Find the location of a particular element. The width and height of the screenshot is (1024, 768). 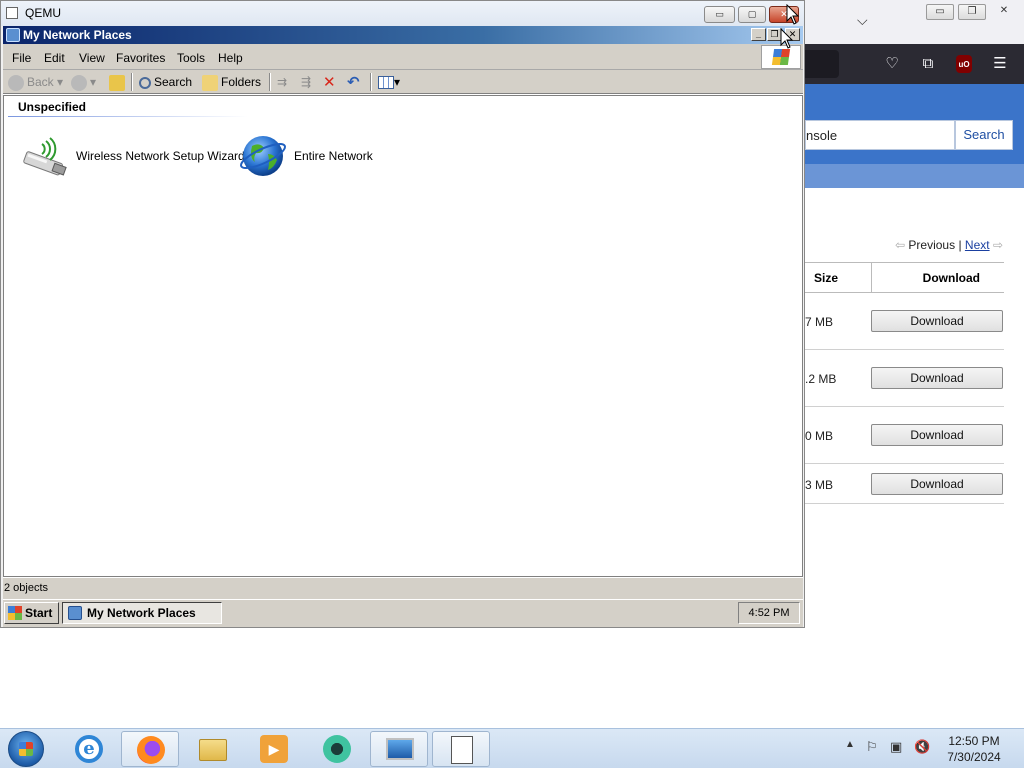

wireless-setup-wizard-item: Wireless Network Setup Wizard is located at coordinates (131, 156).